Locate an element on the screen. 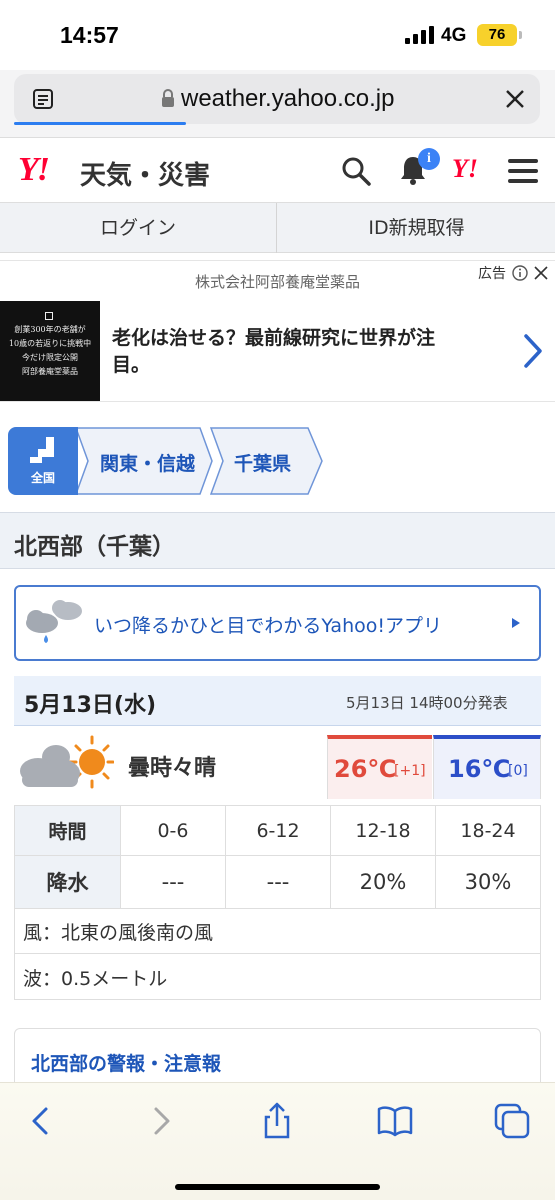 The height and width of the screenshot is (1200, 555). precip-cell: 20% is located at coordinates (383, 882).